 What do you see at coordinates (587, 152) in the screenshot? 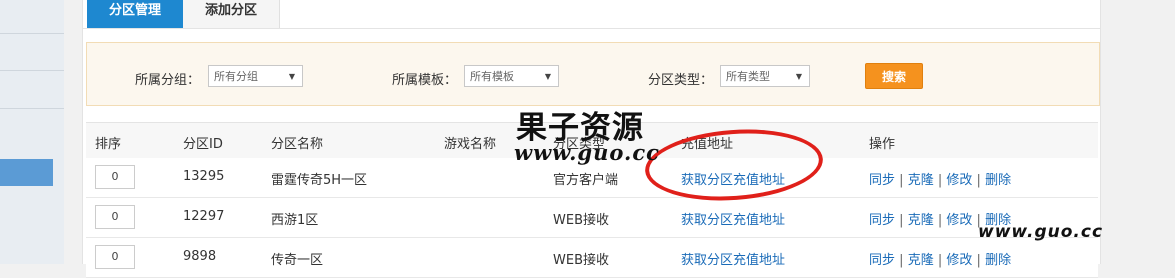
I see `watermark-url: www.guo.cc` at bounding box center [587, 152].